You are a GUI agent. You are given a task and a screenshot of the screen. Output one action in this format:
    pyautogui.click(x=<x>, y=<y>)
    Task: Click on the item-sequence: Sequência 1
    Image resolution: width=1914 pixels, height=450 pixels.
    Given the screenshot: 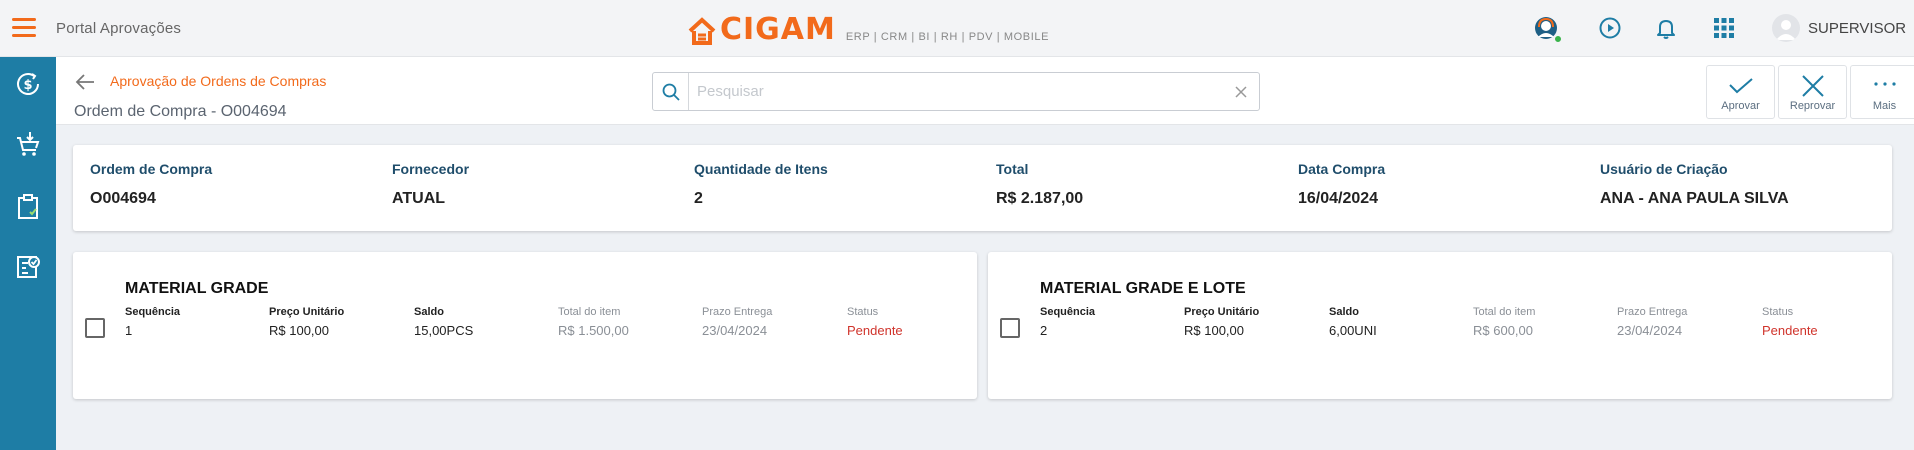 What is the action you would take?
    pyautogui.click(x=152, y=322)
    